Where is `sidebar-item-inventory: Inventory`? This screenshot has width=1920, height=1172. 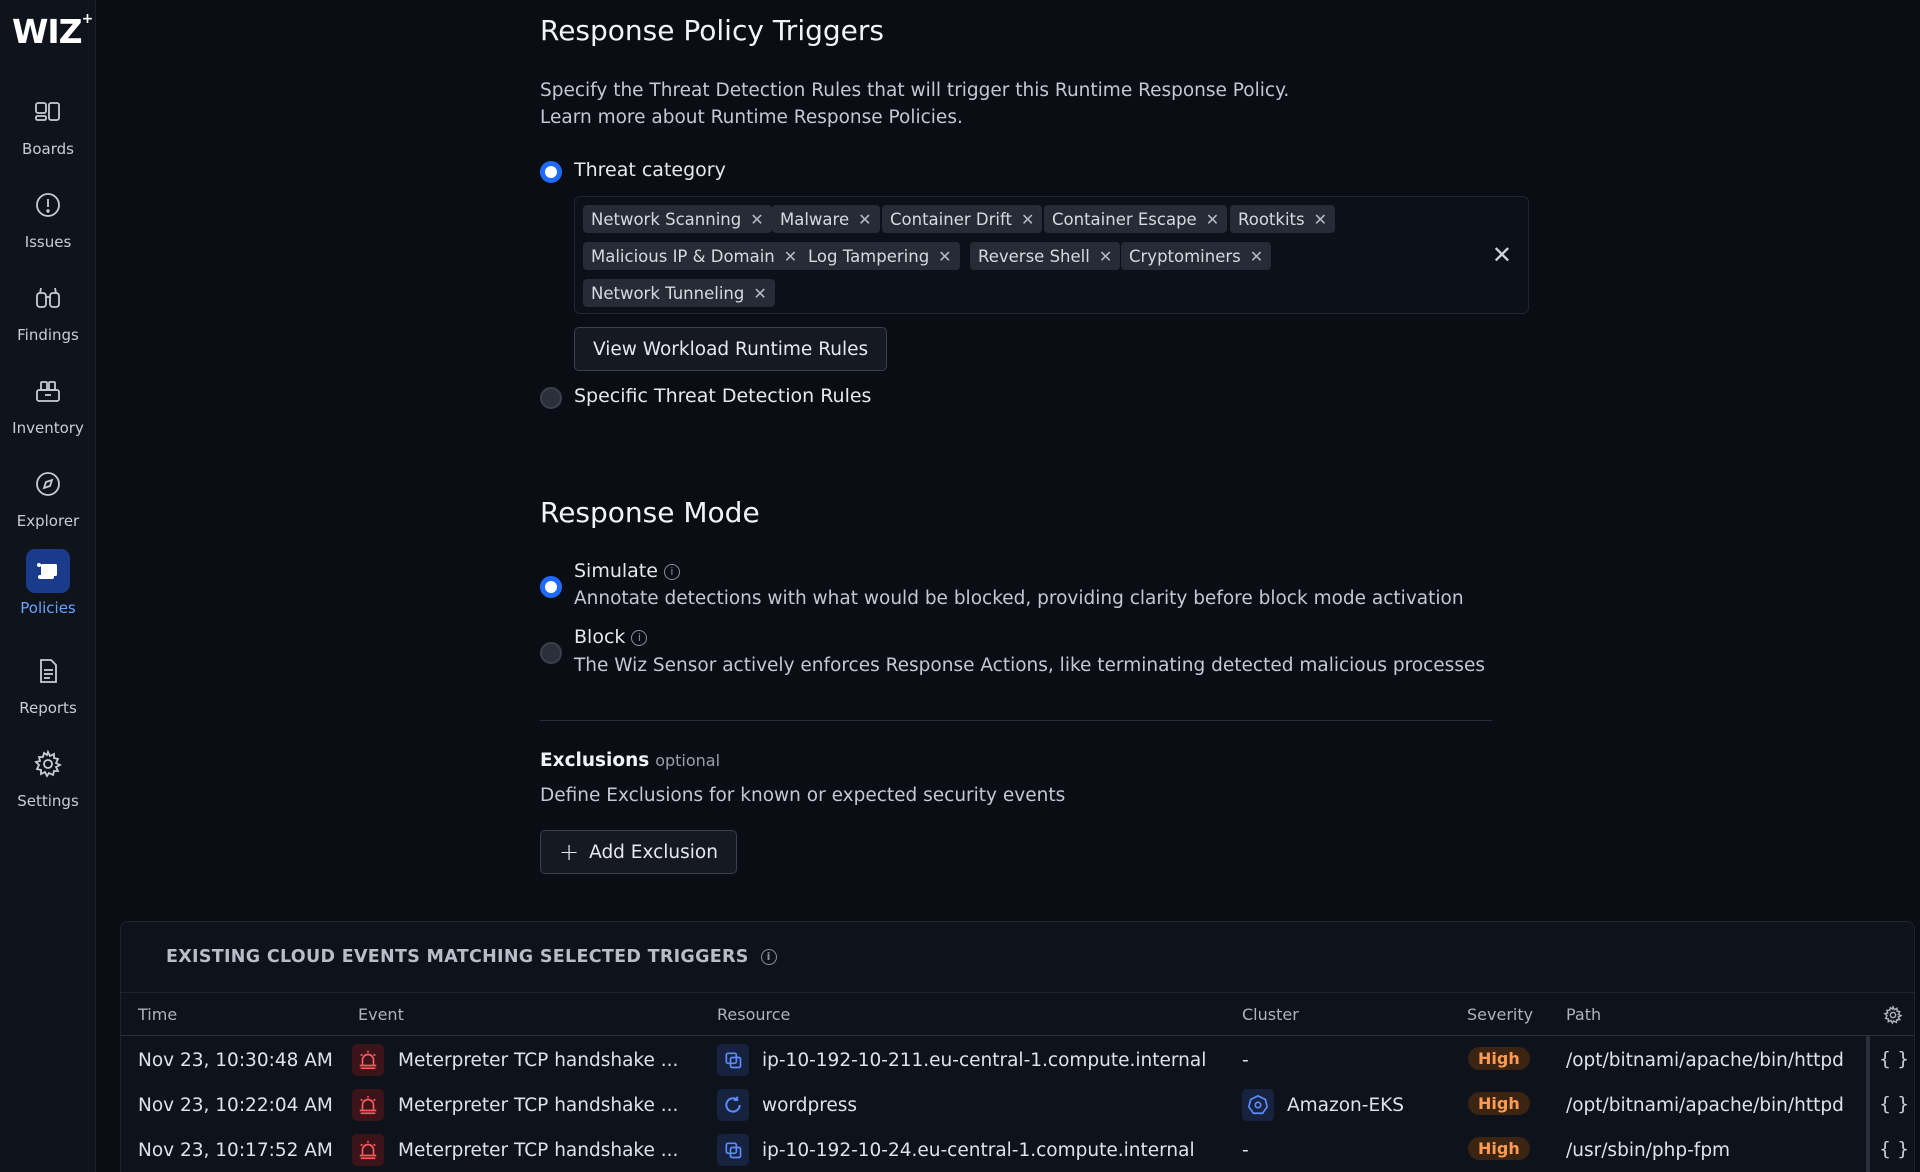
sidebar-item-inventory: Inventory is located at coordinates (48, 412).